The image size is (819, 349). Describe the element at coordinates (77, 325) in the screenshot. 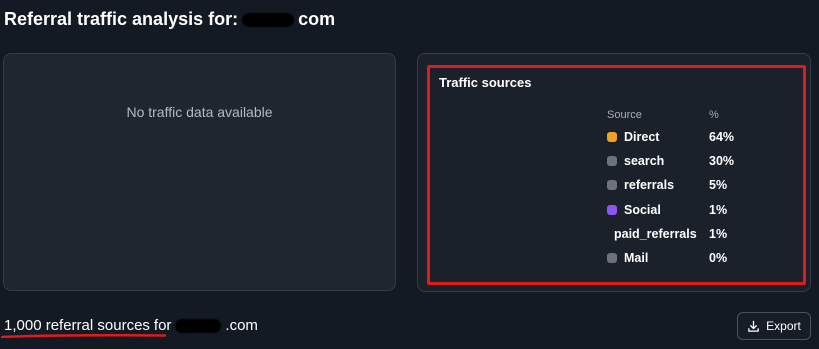

I see `referral-sources-count: 1,000 referral sources` at that location.